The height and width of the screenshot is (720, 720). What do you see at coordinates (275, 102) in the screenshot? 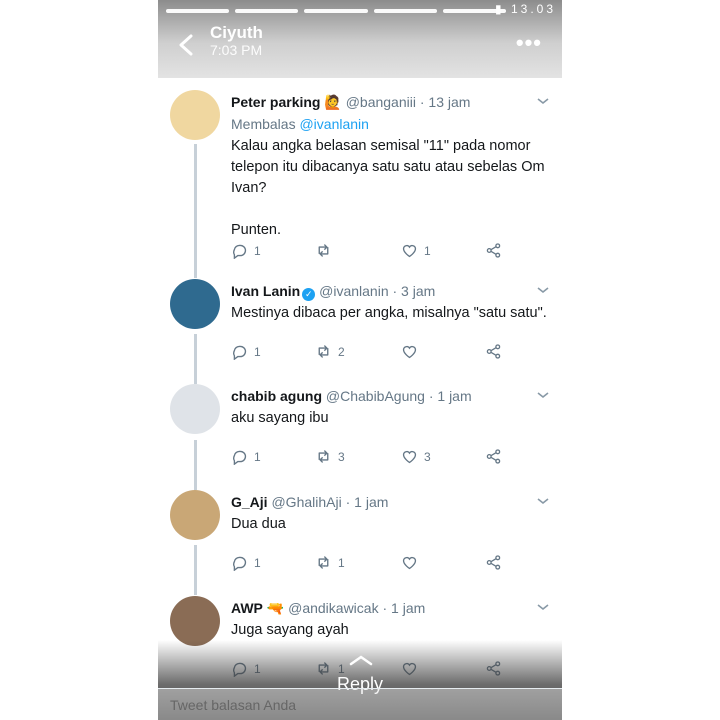
I see `display-name: Peter parking` at bounding box center [275, 102].